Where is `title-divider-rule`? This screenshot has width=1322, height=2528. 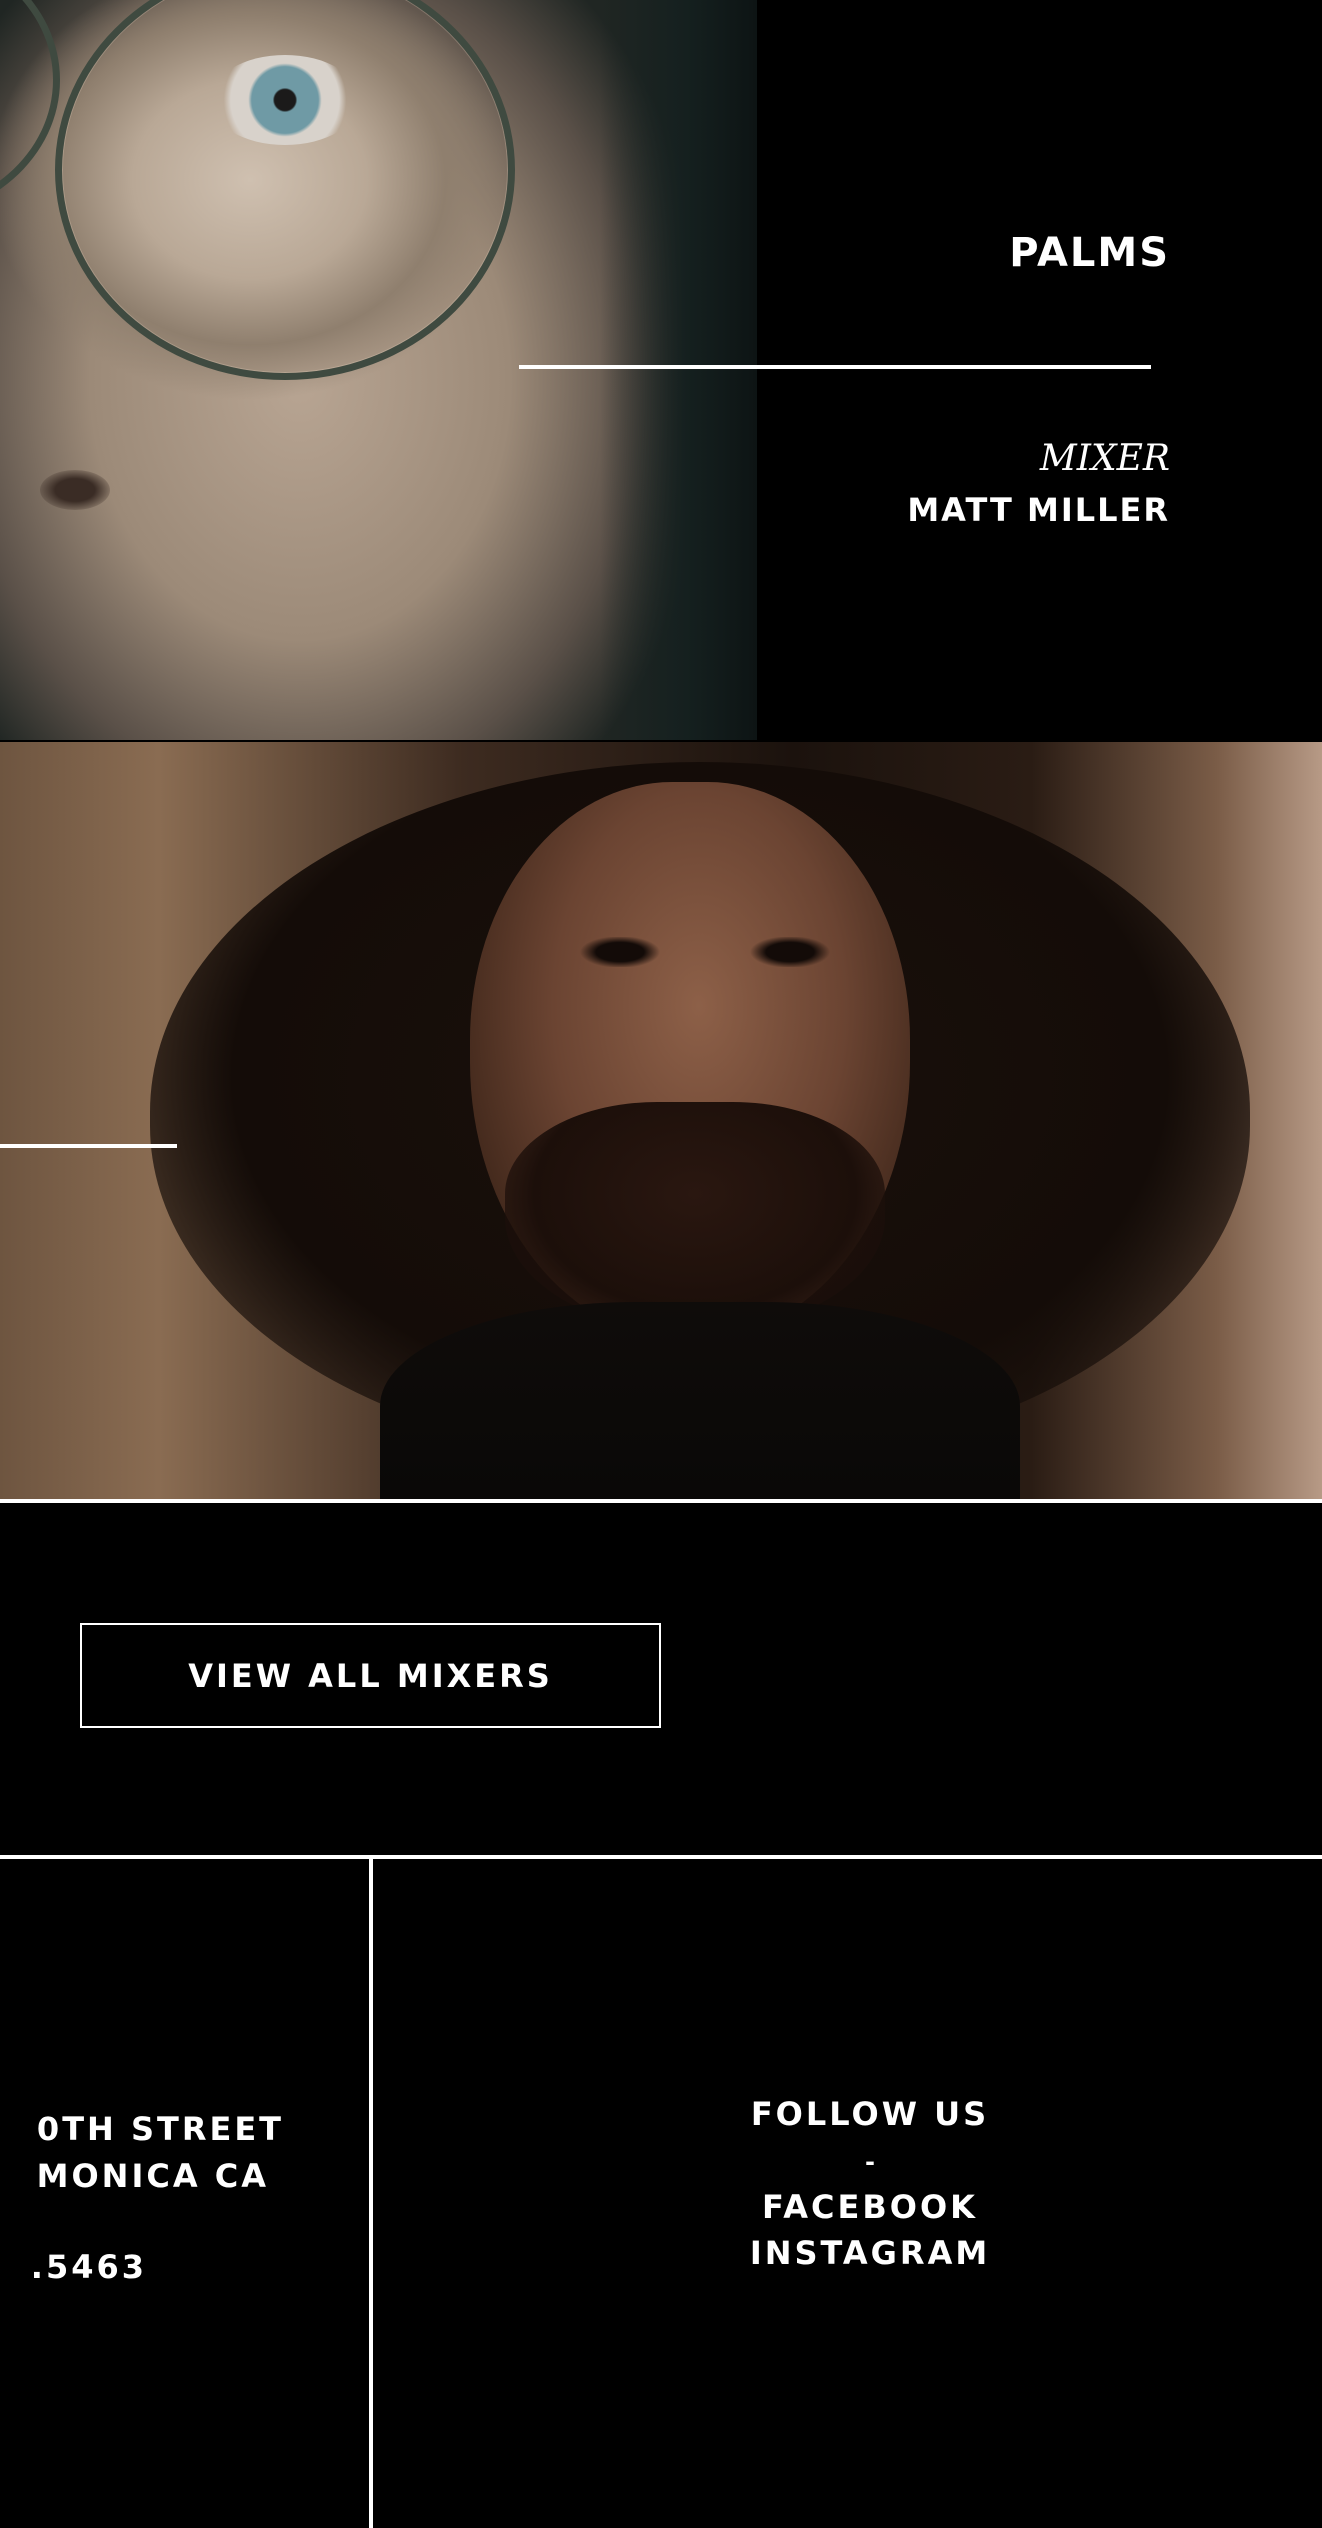 title-divider-rule is located at coordinates (835, 367).